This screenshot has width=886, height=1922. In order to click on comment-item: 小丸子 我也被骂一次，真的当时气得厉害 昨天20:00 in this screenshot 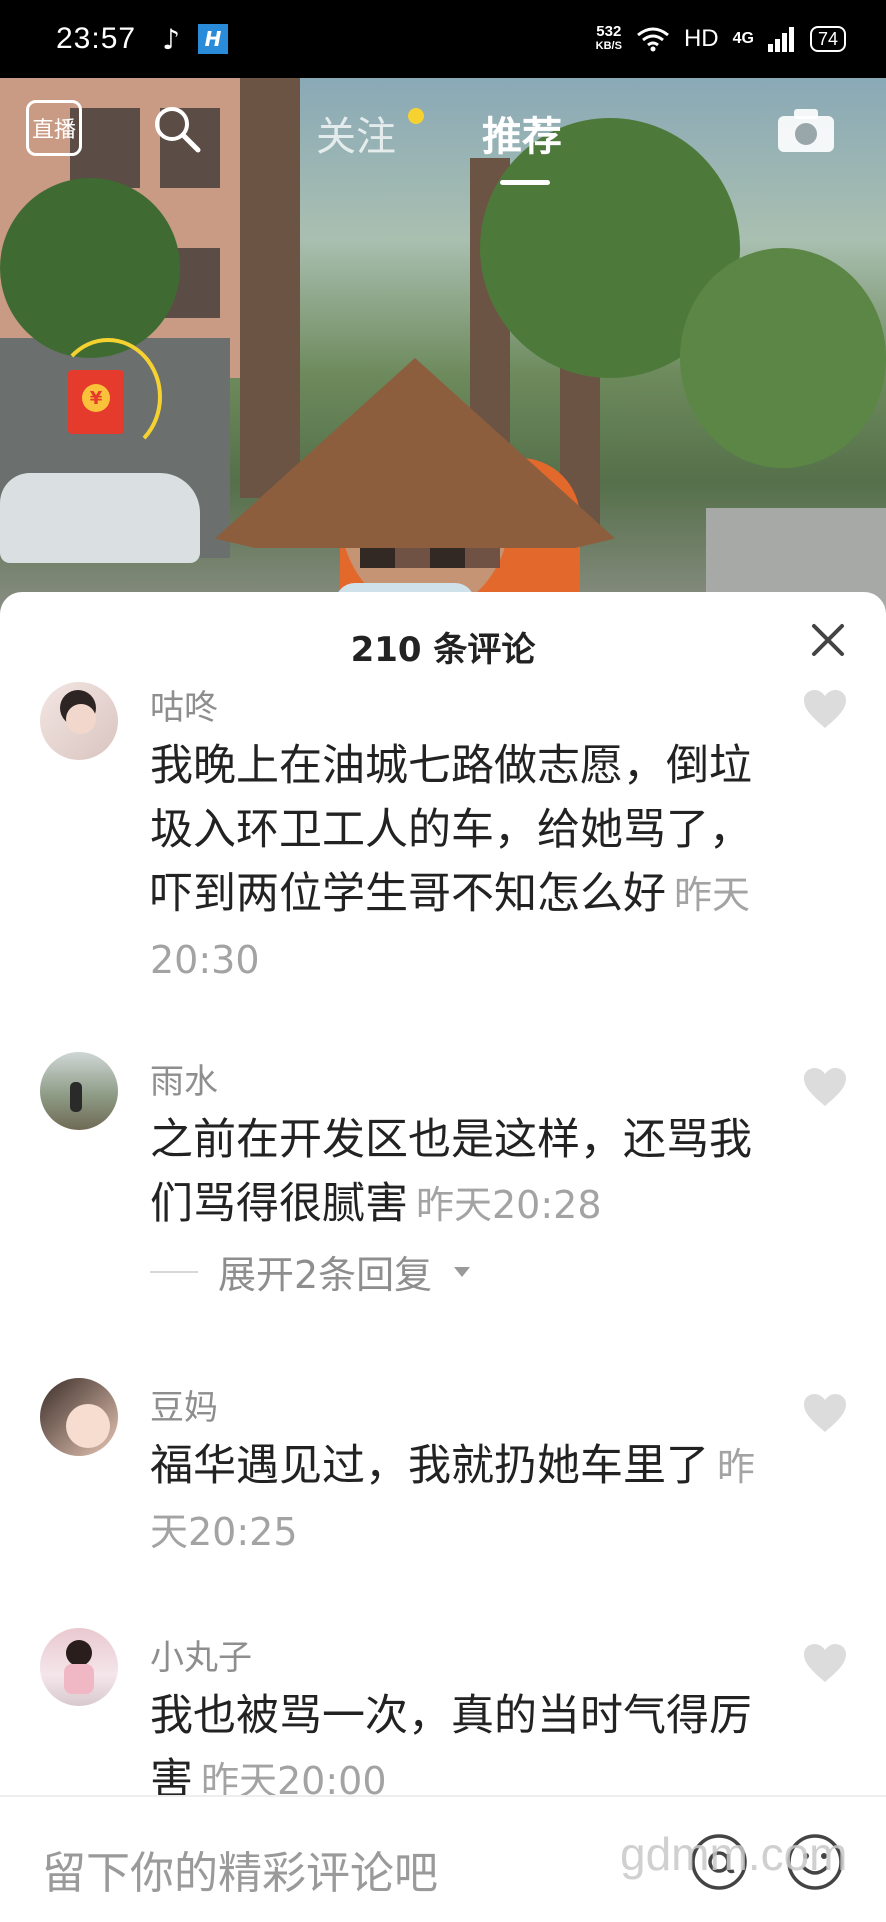, I will do `click(443, 1716)`.